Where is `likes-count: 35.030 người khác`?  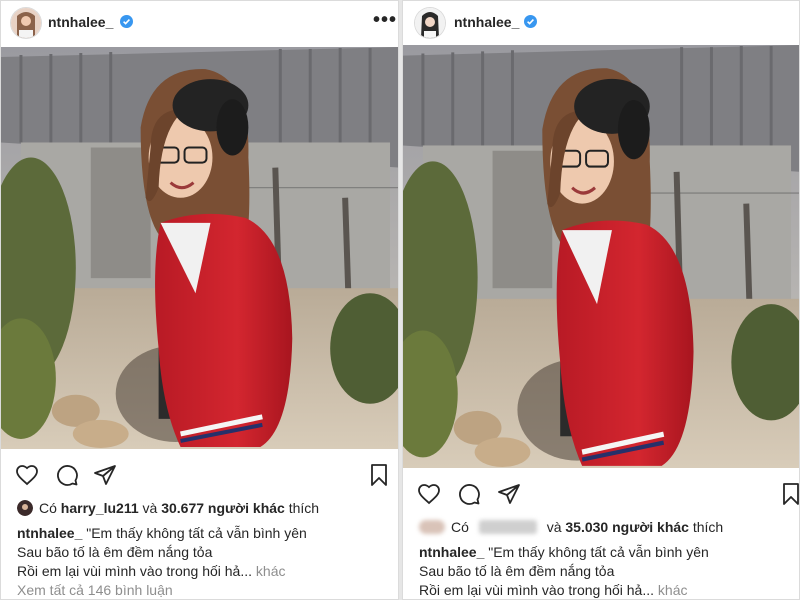 likes-count: 35.030 người khác is located at coordinates (627, 527).